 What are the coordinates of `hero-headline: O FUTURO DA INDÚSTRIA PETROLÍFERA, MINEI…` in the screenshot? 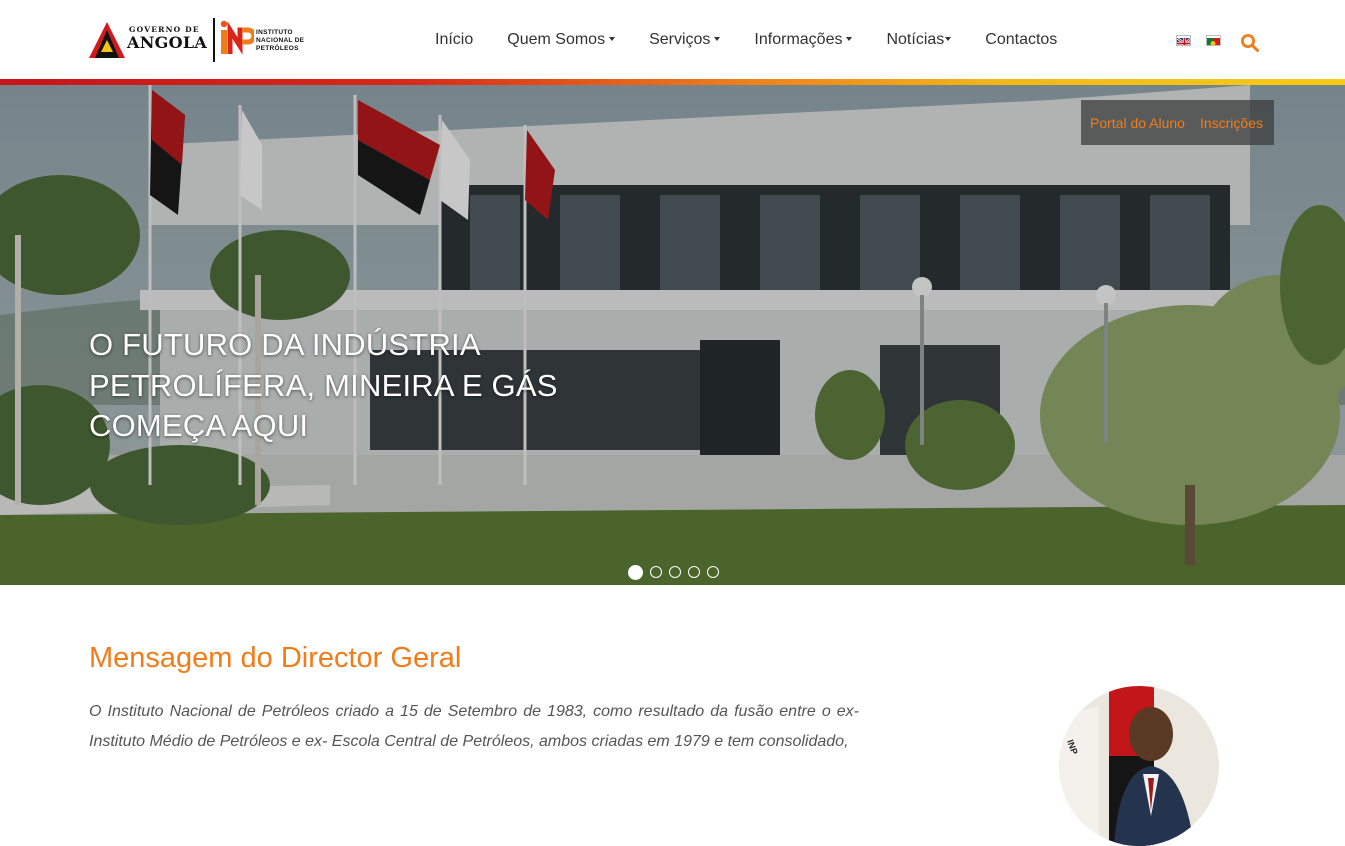 It's located at (349, 386).